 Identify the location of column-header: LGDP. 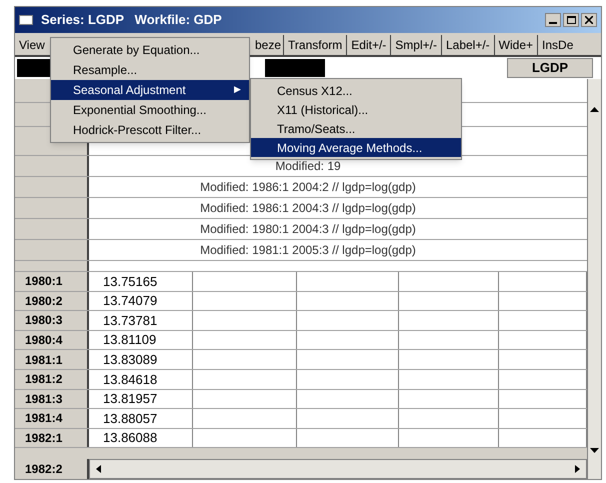
(550, 68).